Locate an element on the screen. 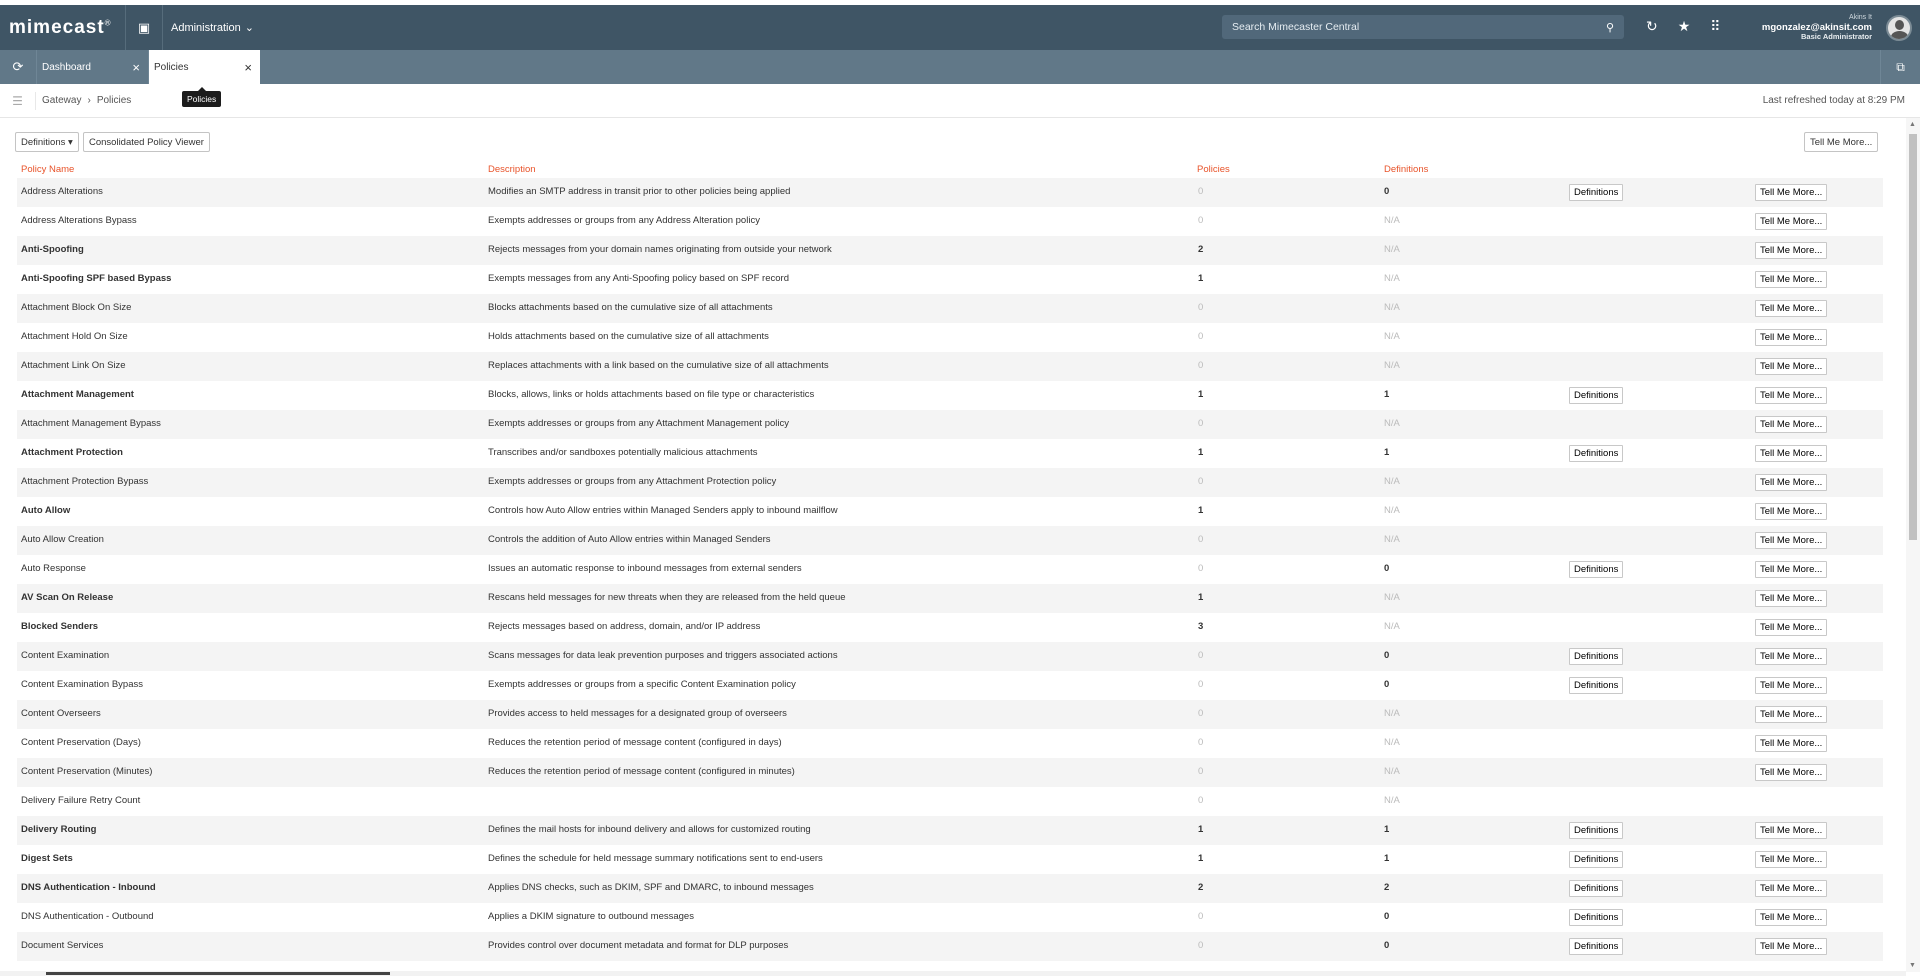  column-header-policies: Policies is located at coordinates (1213, 169).